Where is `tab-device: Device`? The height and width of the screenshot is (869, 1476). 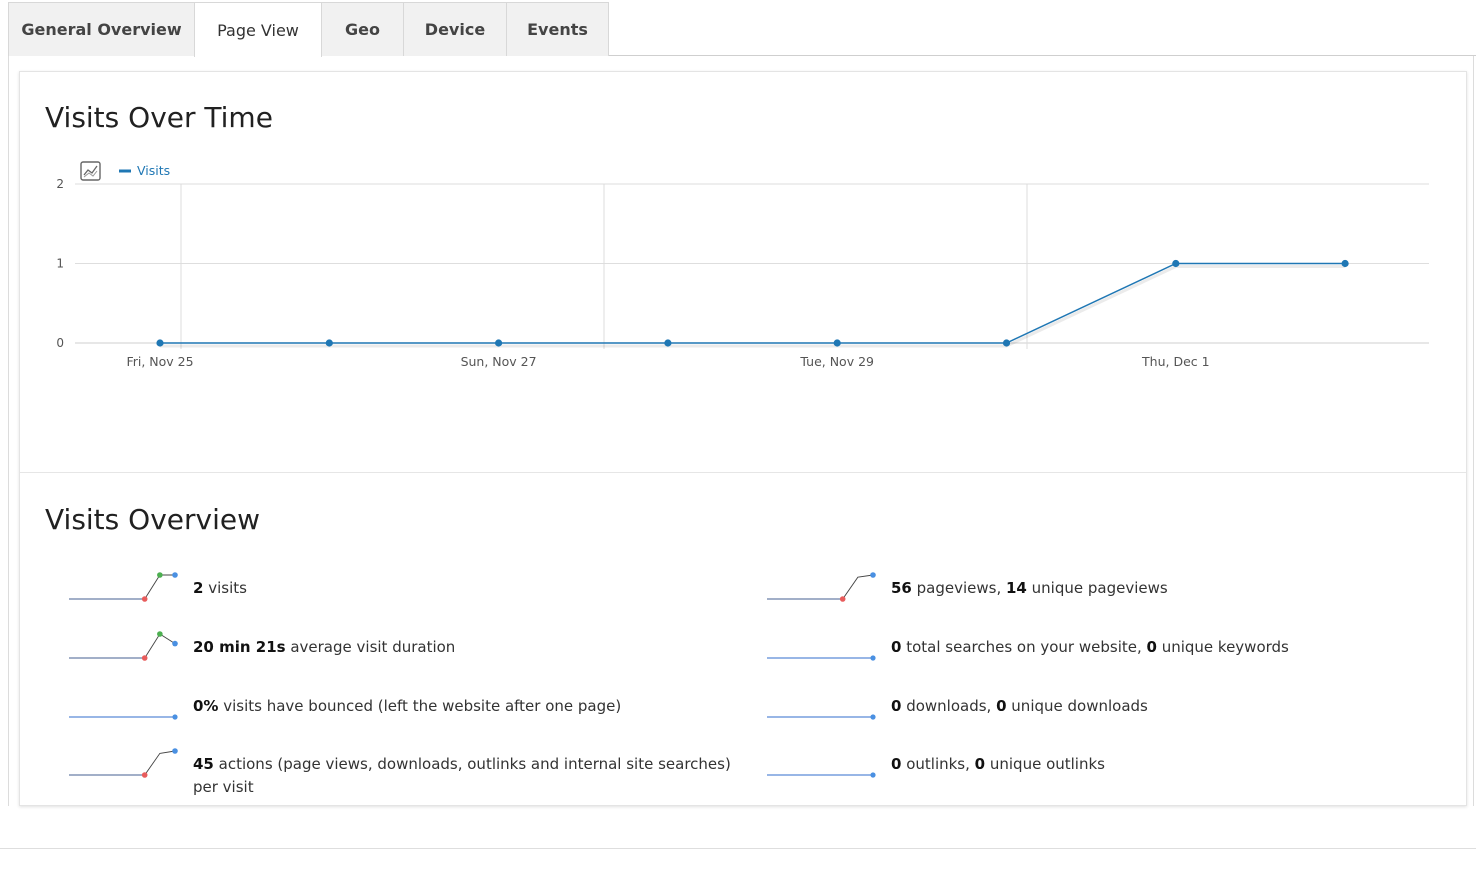
tab-device: Device is located at coordinates (455, 29).